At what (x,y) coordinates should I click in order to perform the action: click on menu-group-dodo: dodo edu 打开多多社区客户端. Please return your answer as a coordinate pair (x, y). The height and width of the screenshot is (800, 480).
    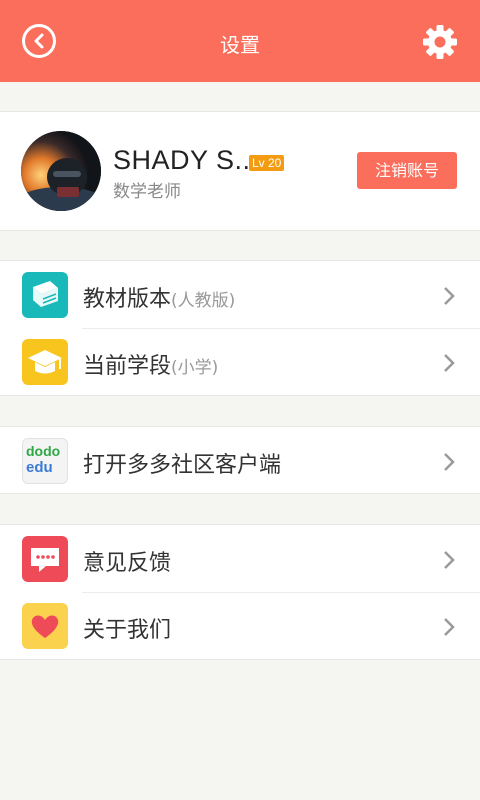
    Looking at the image, I should click on (240, 460).